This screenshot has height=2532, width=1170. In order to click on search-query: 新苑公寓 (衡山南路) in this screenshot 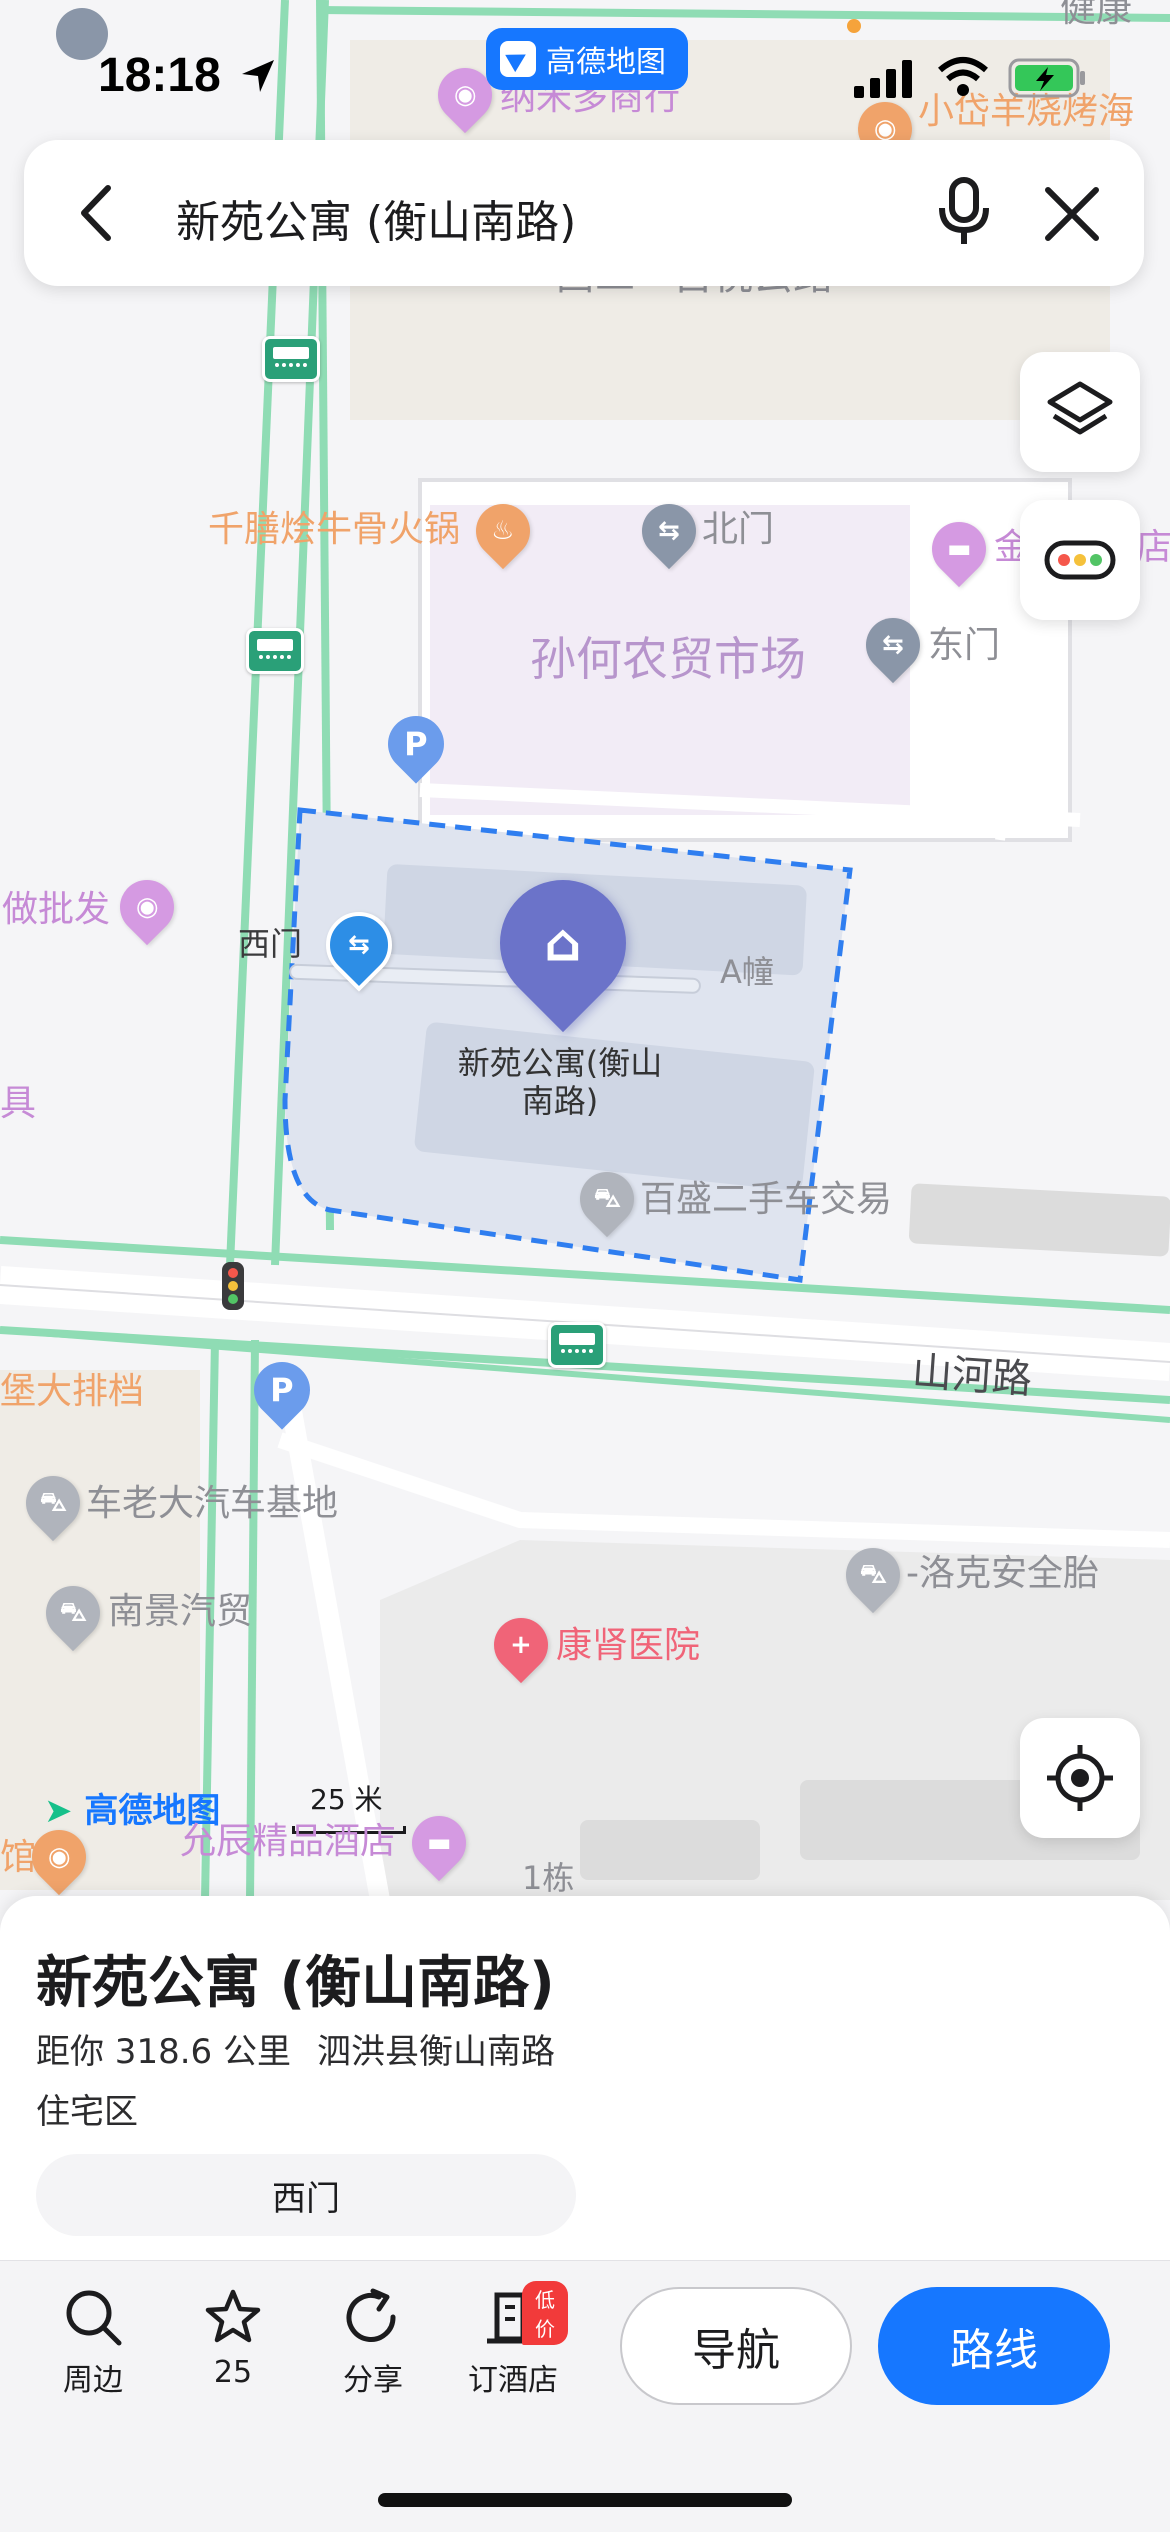, I will do `click(376, 218)`.